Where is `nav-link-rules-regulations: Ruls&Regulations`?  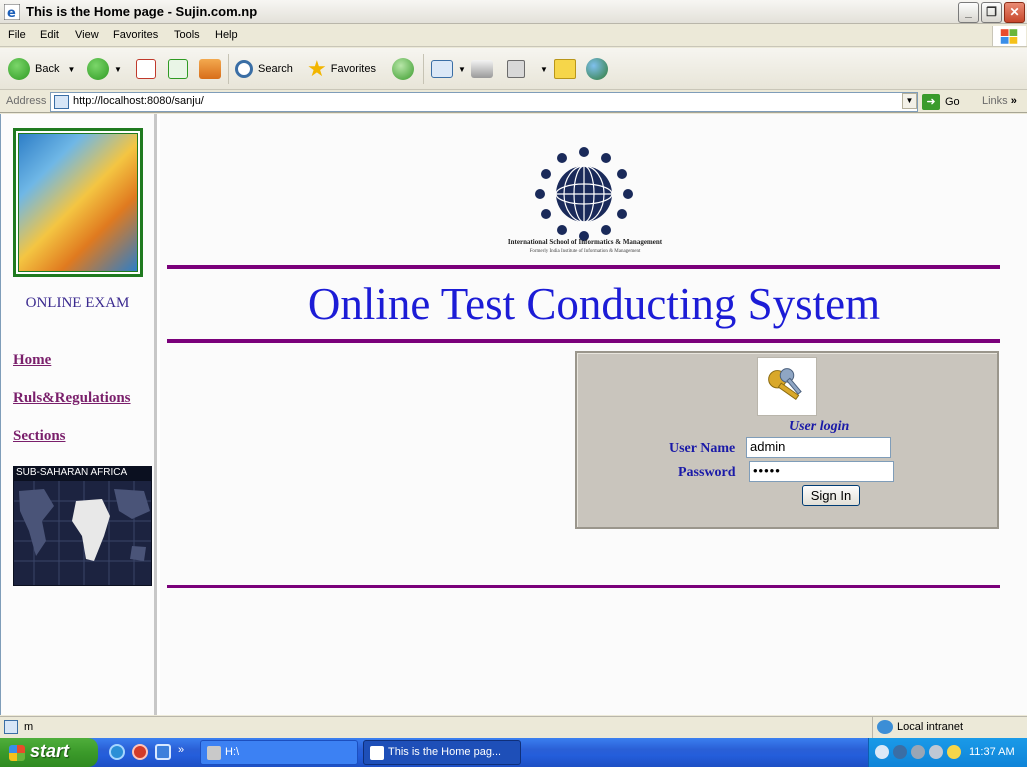 nav-link-rules-regulations: Ruls&Regulations is located at coordinates (72, 398).